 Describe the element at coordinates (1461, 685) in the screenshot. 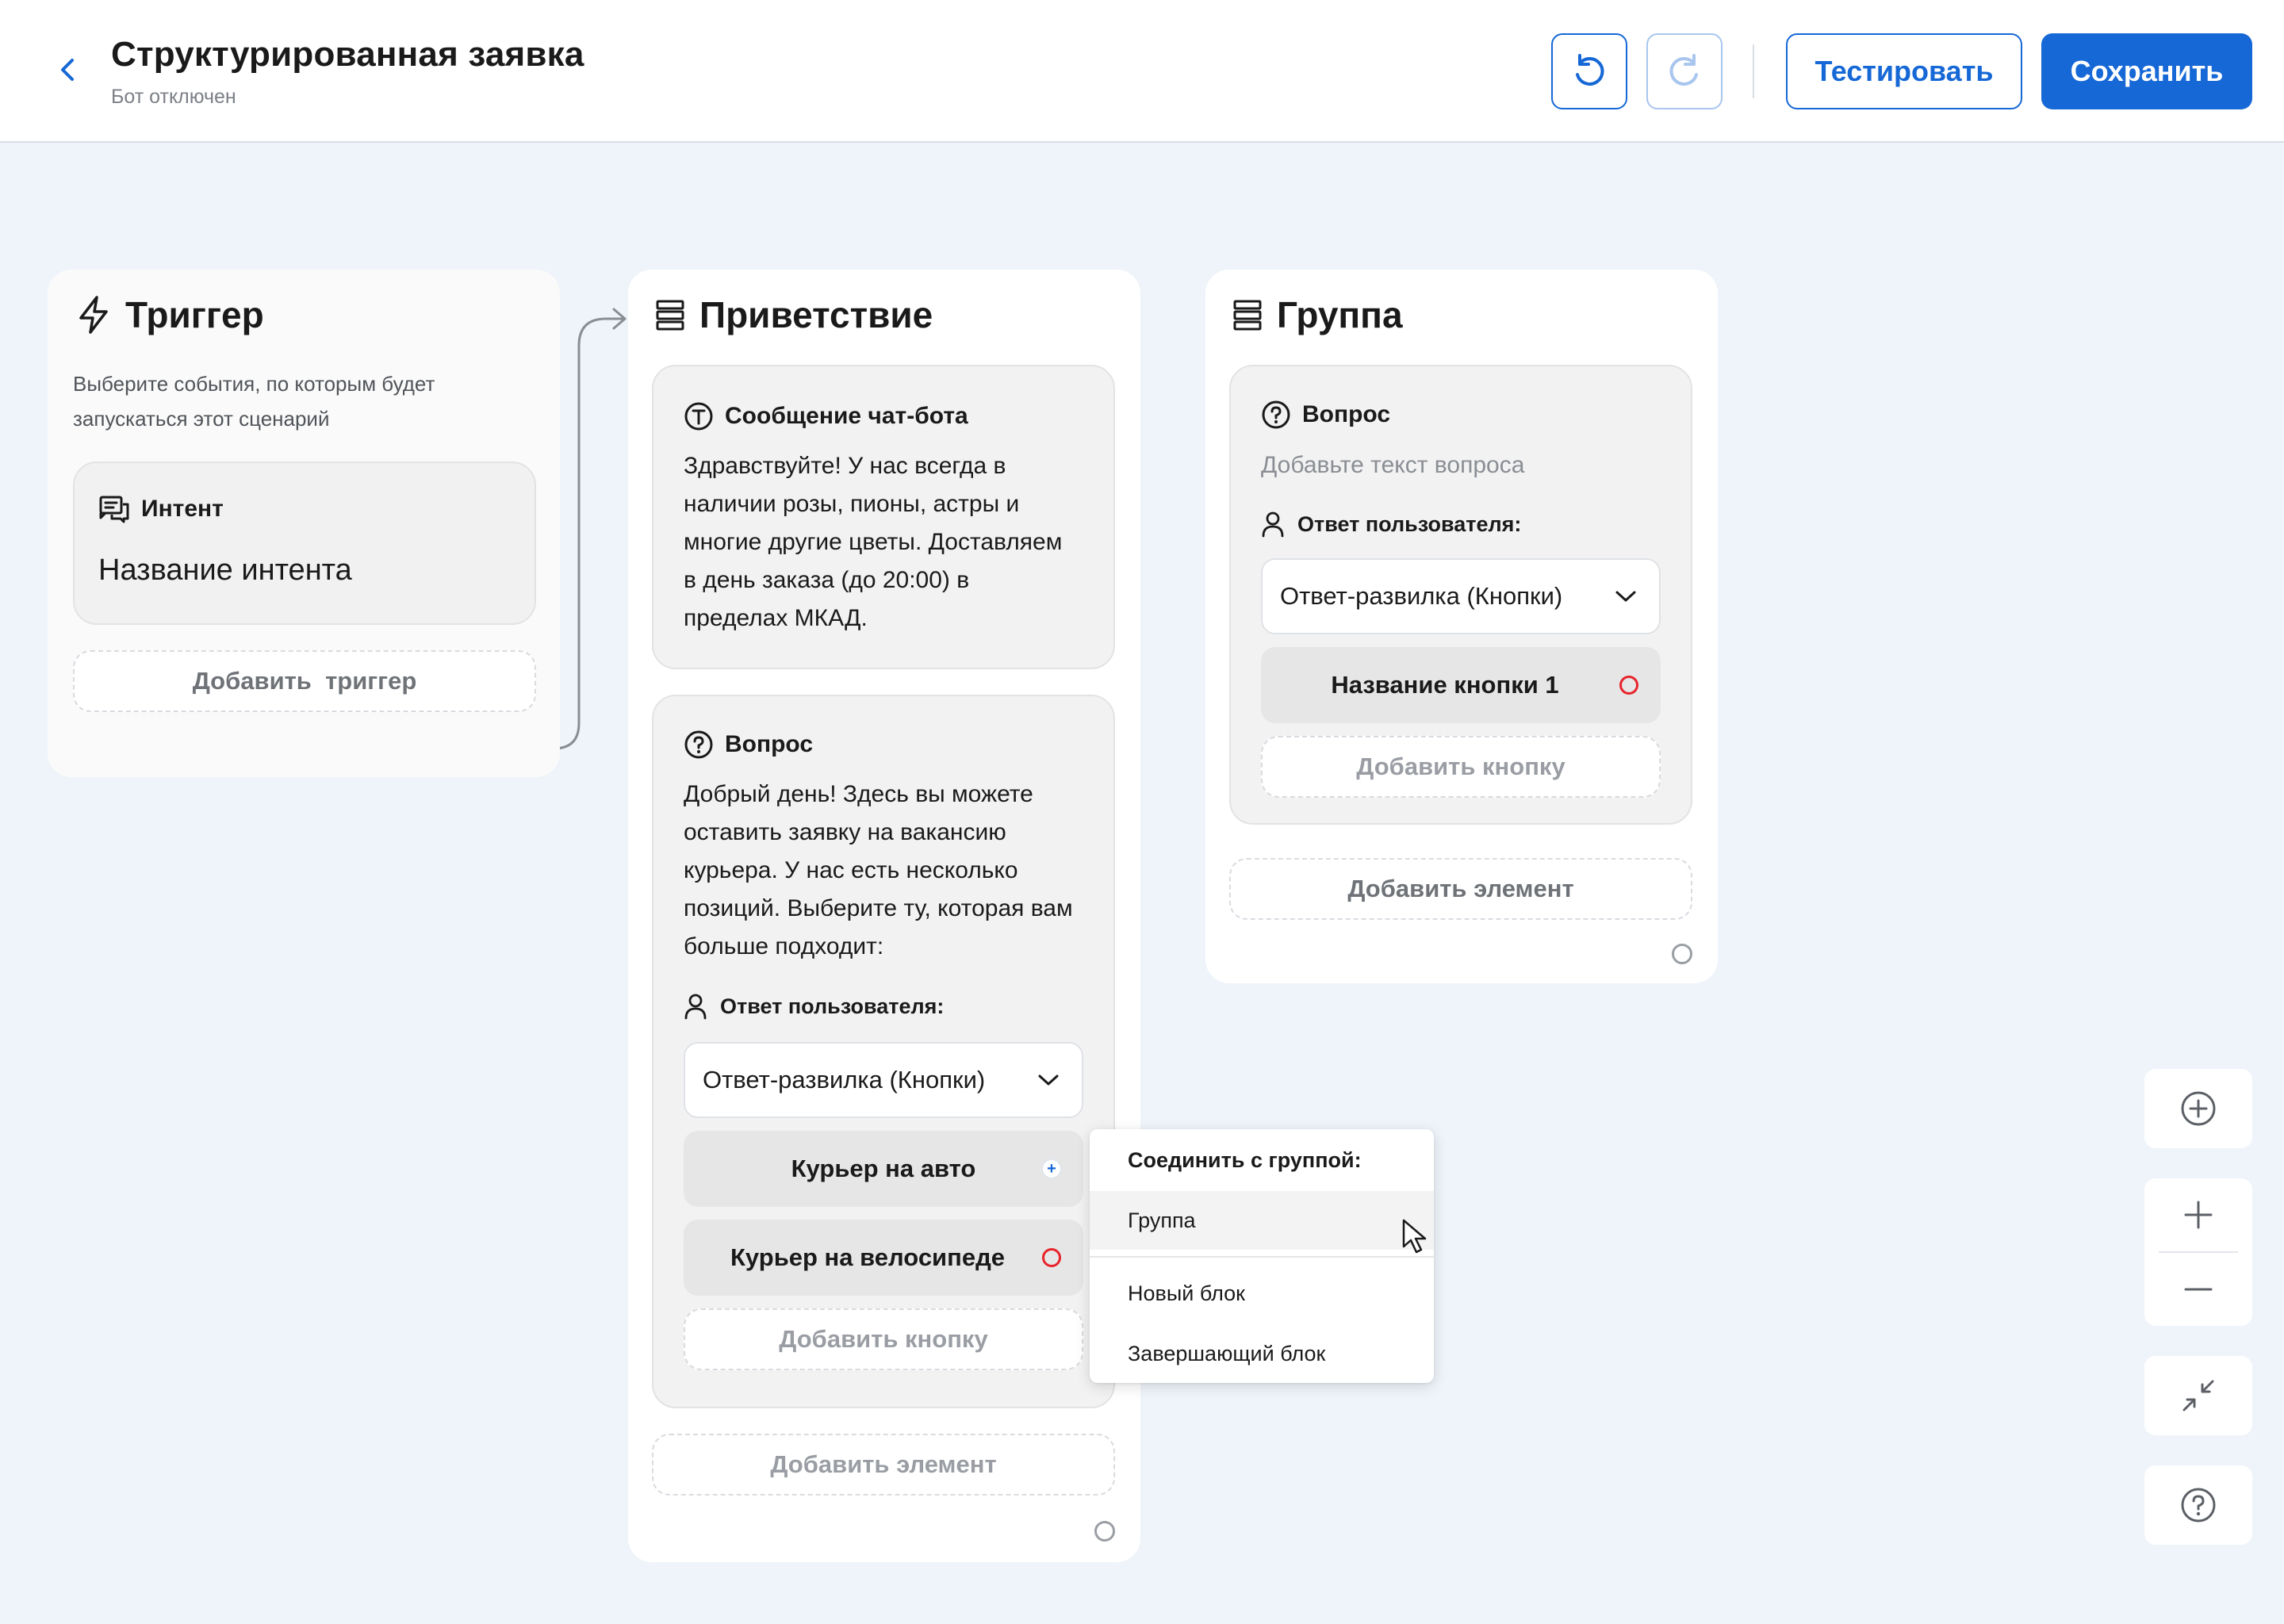

I see `answer-button-1: Название кнопки 1` at that location.